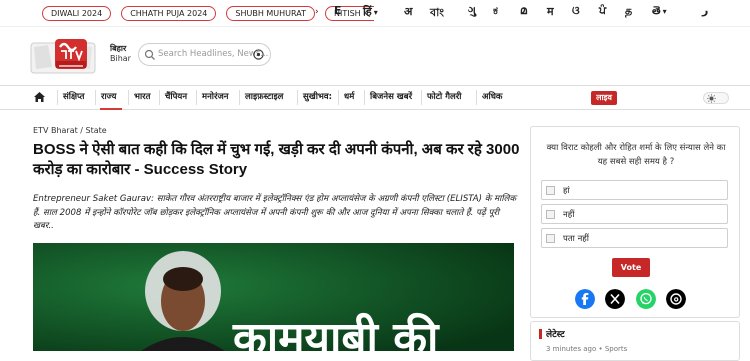 This screenshot has height=361, width=750. What do you see at coordinates (142, 97) in the screenshot?
I see `nav-item-bharat: भारत` at bounding box center [142, 97].